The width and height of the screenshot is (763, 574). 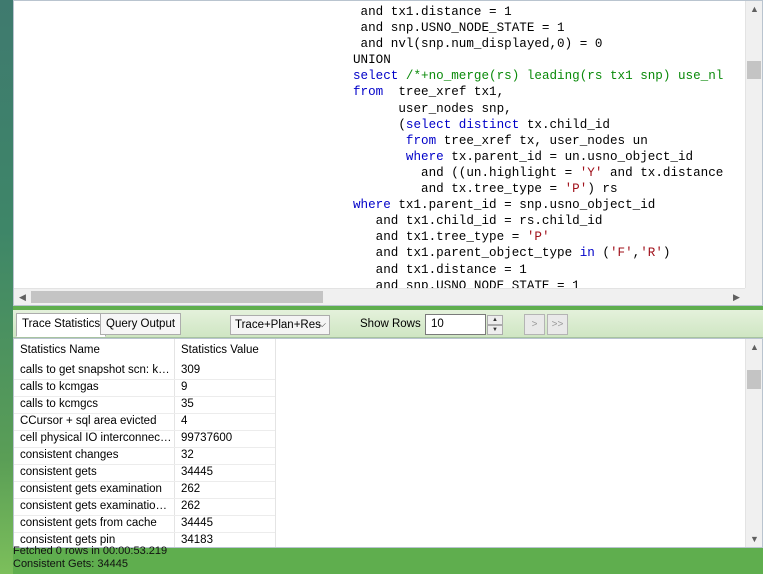 I want to click on table-row: consistent gets from cache 34445, so click(x=144, y=523).